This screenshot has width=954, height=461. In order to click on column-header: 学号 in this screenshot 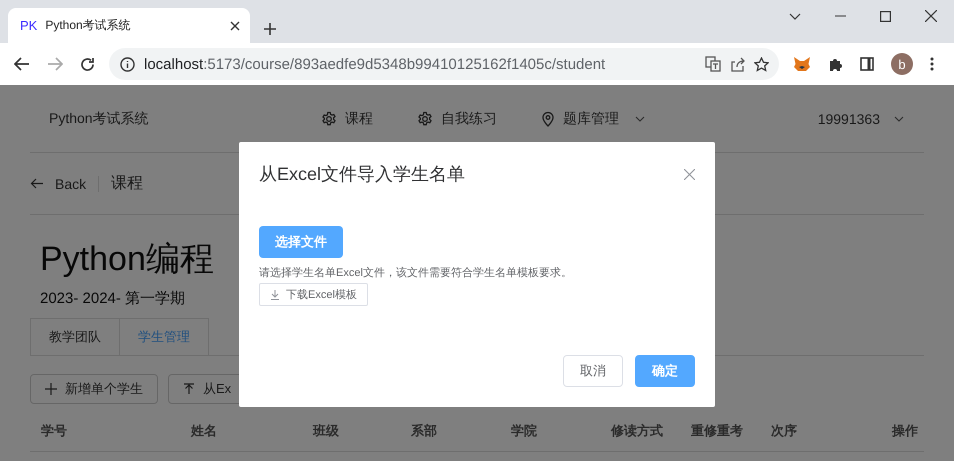, I will do `click(54, 431)`.